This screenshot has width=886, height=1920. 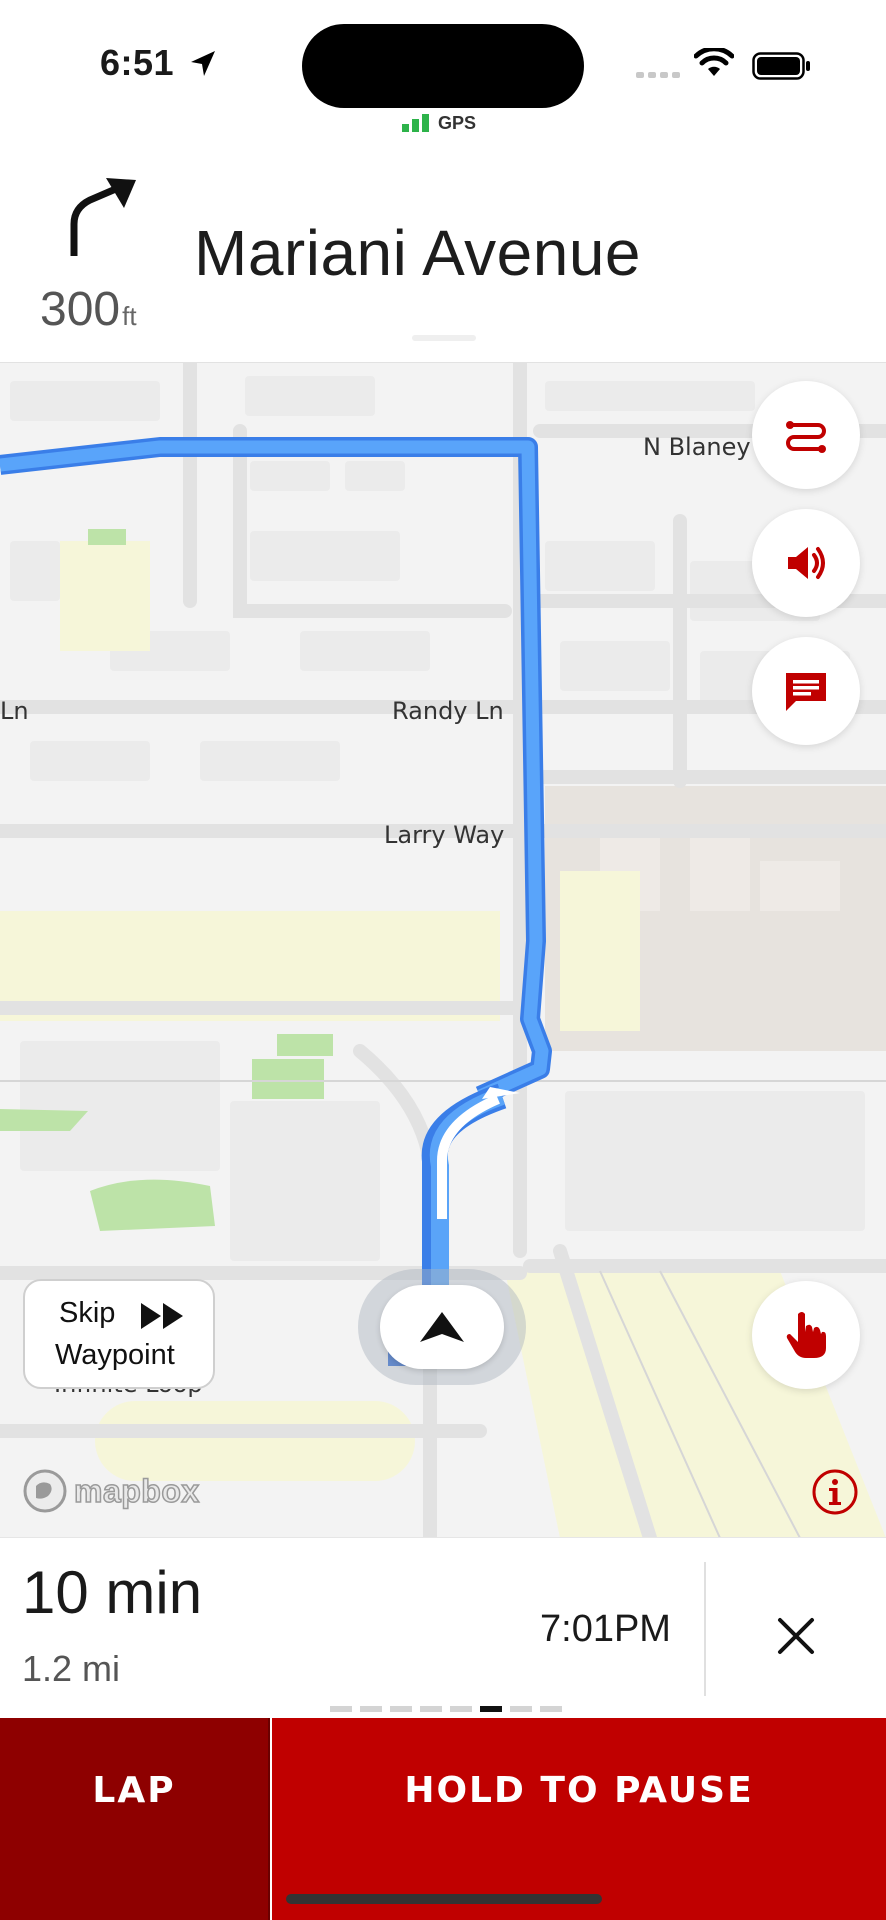 What do you see at coordinates (87, 1313) in the screenshot?
I see `skip-label: Skip` at bounding box center [87, 1313].